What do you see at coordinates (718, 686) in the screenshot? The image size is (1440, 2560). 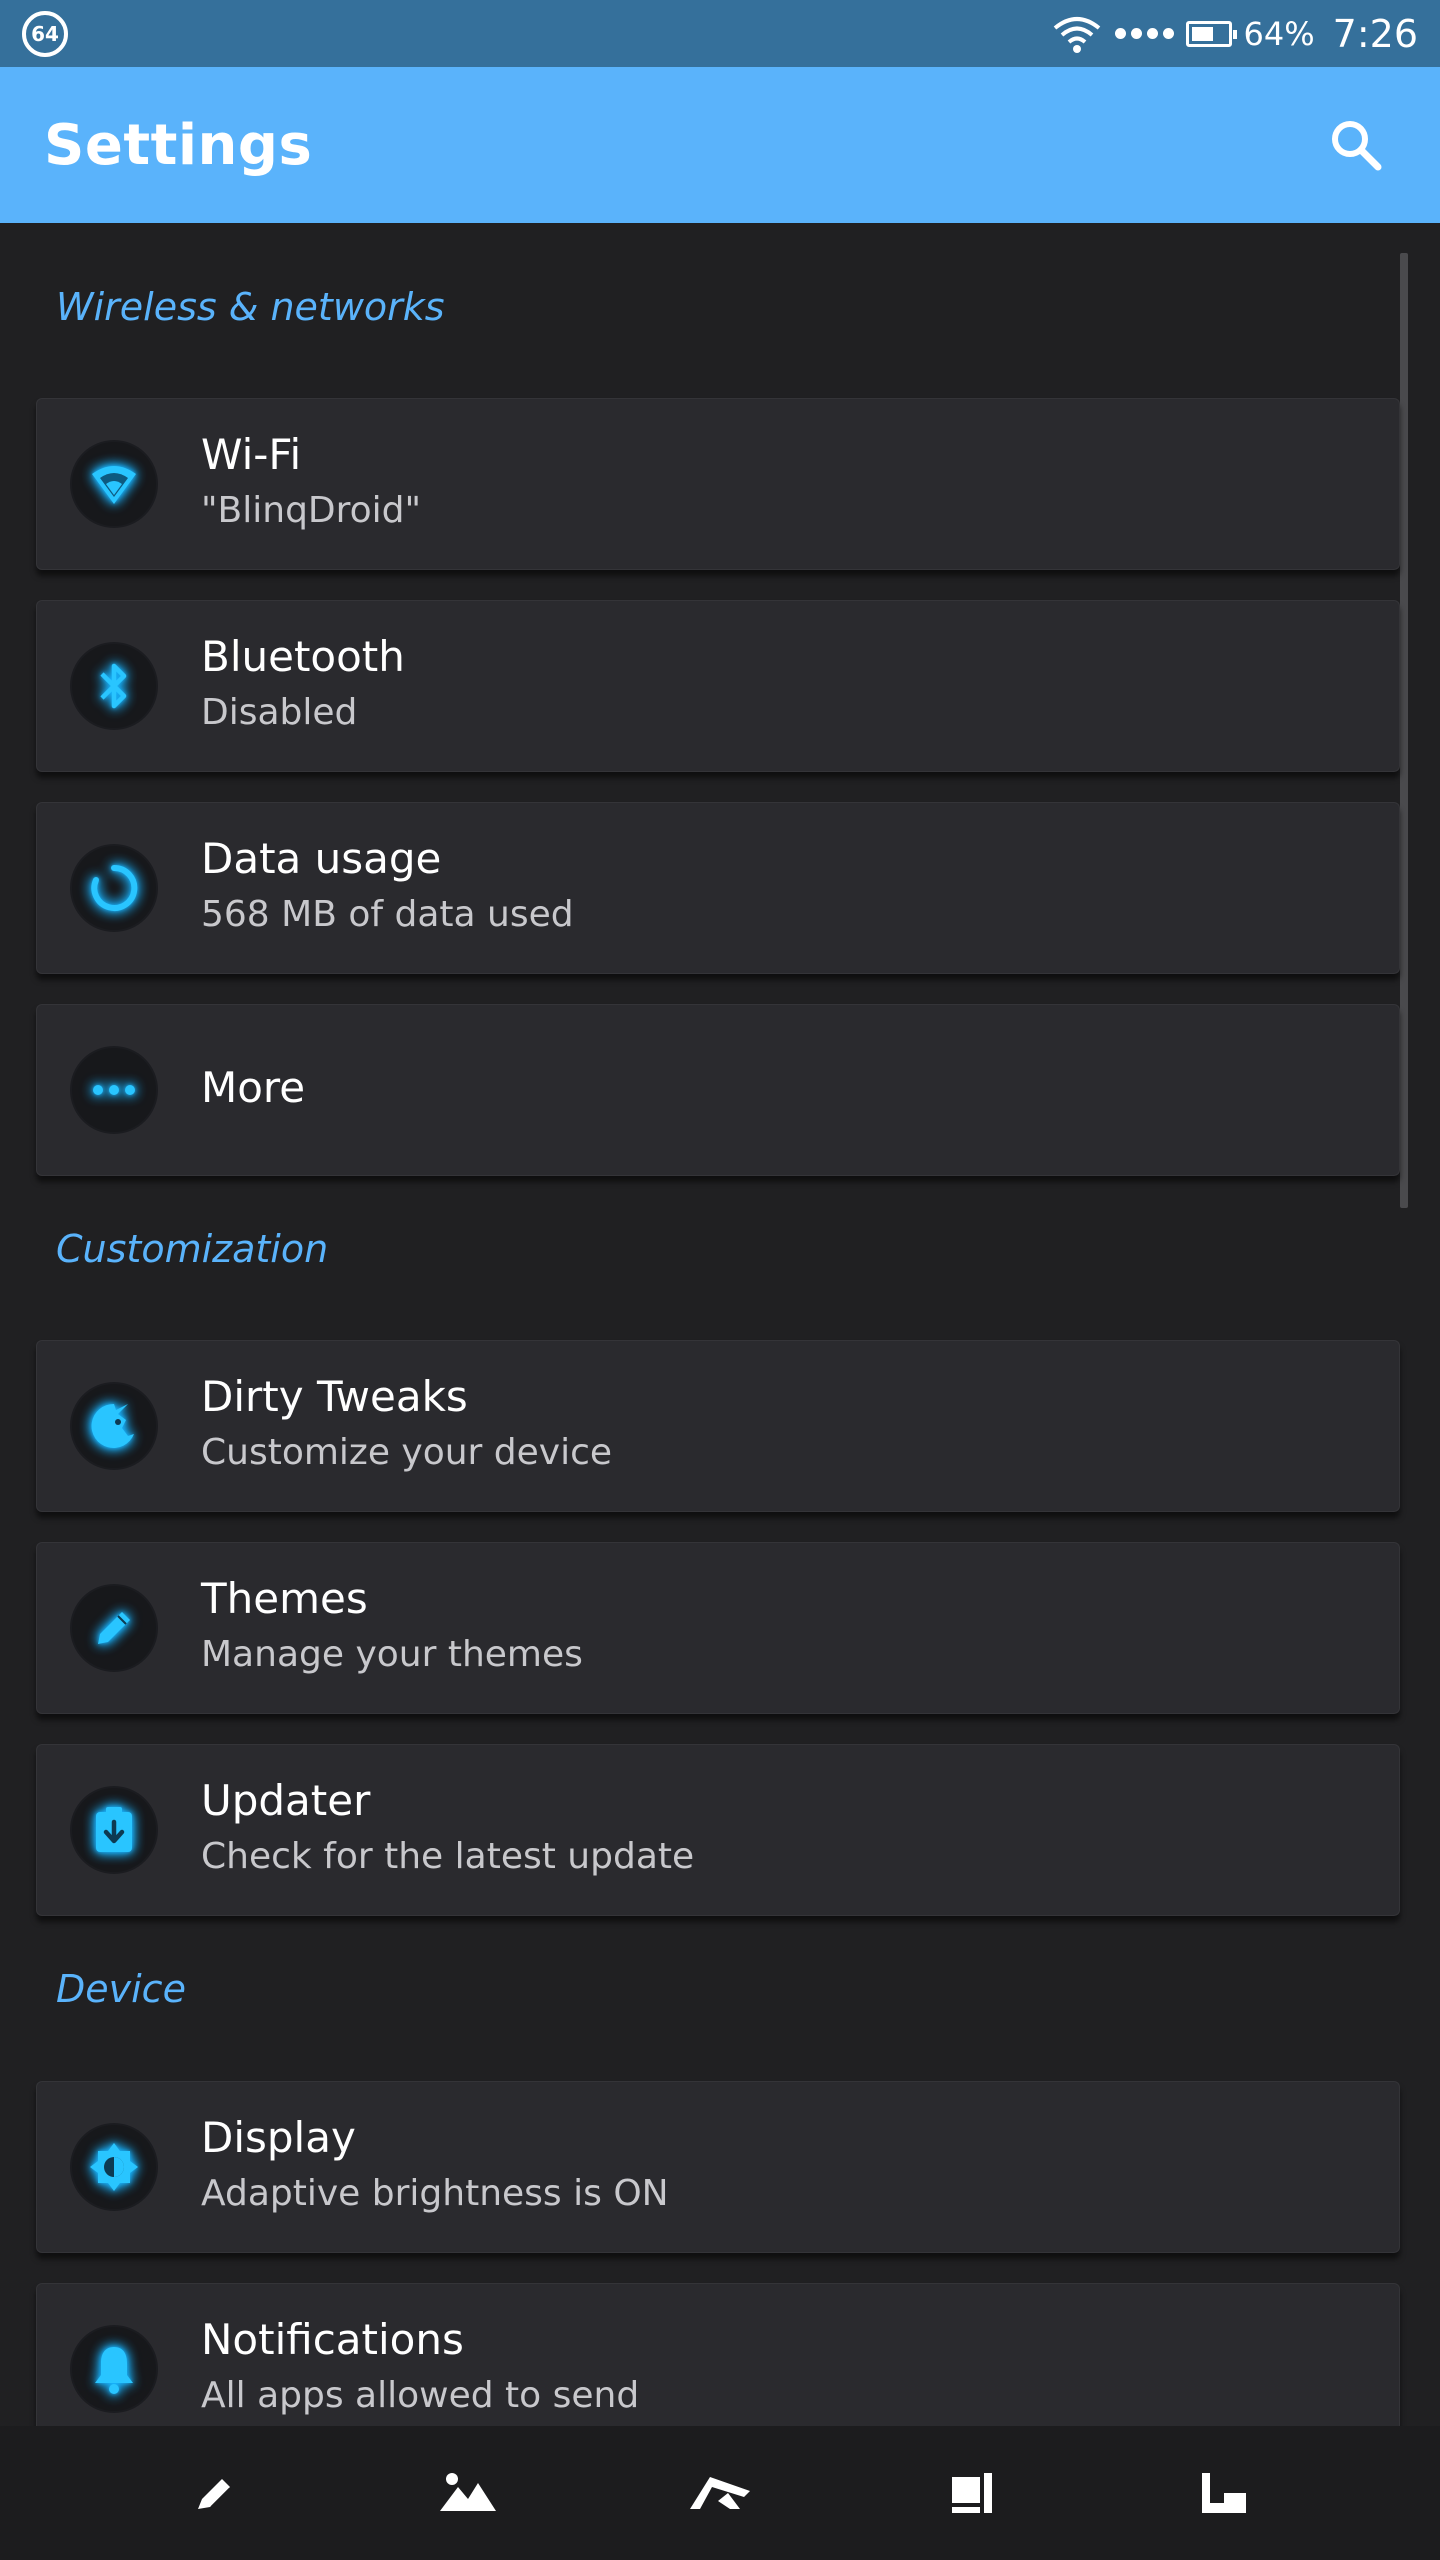 I see `settings-item-bluetooth: Bluetooth Disabled` at bounding box center [718, 686].